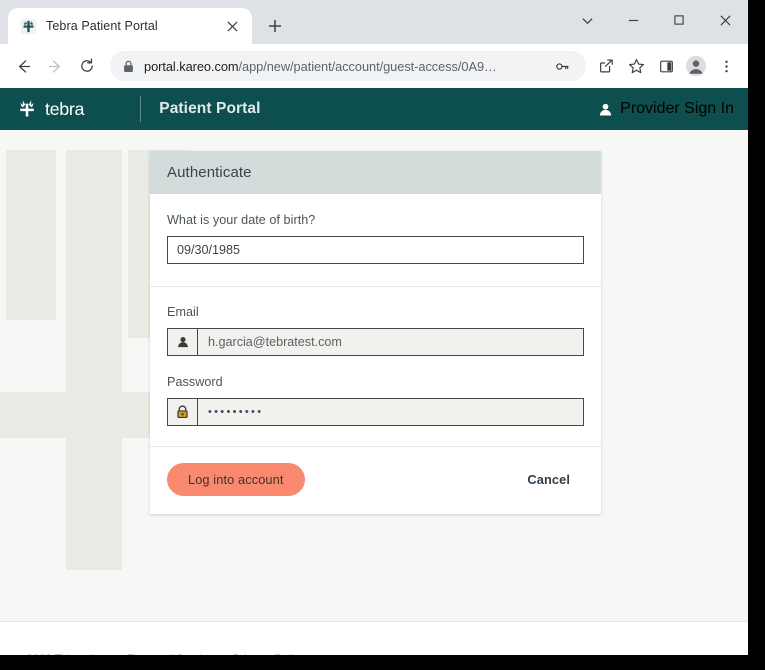 This screenshot has height=670, width=765. I want to click on tebra-logo: tebra, so click(68, 109).